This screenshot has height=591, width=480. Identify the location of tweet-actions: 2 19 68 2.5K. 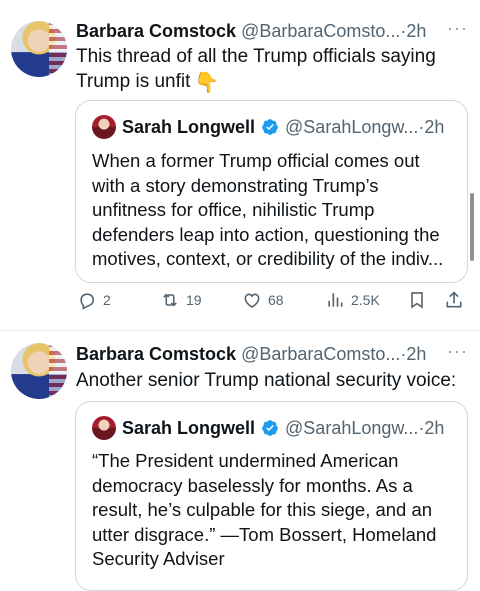
(272, 301).